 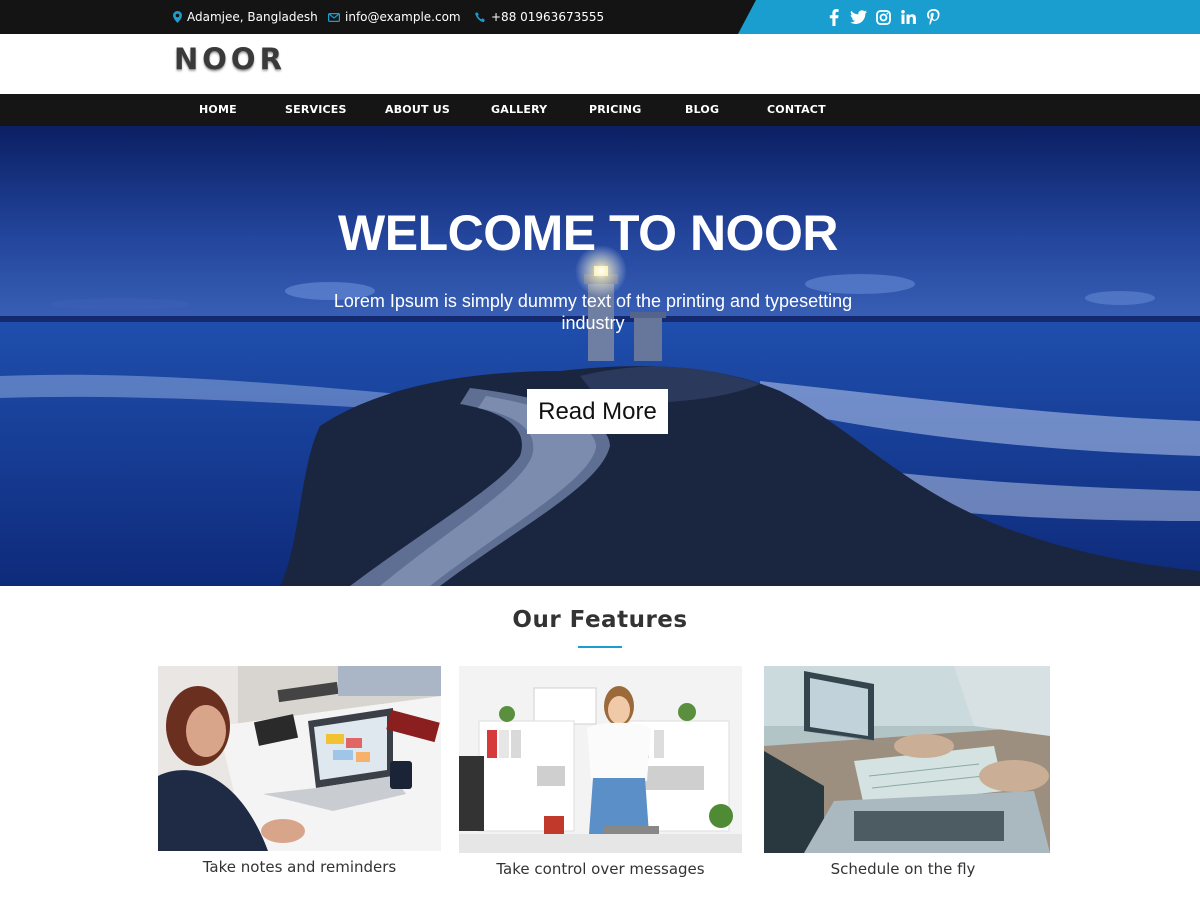 What do you see at coordinates (600, 64) in the screenshot?
I see `site-header: NOOR` at bounding box center [600, 64].